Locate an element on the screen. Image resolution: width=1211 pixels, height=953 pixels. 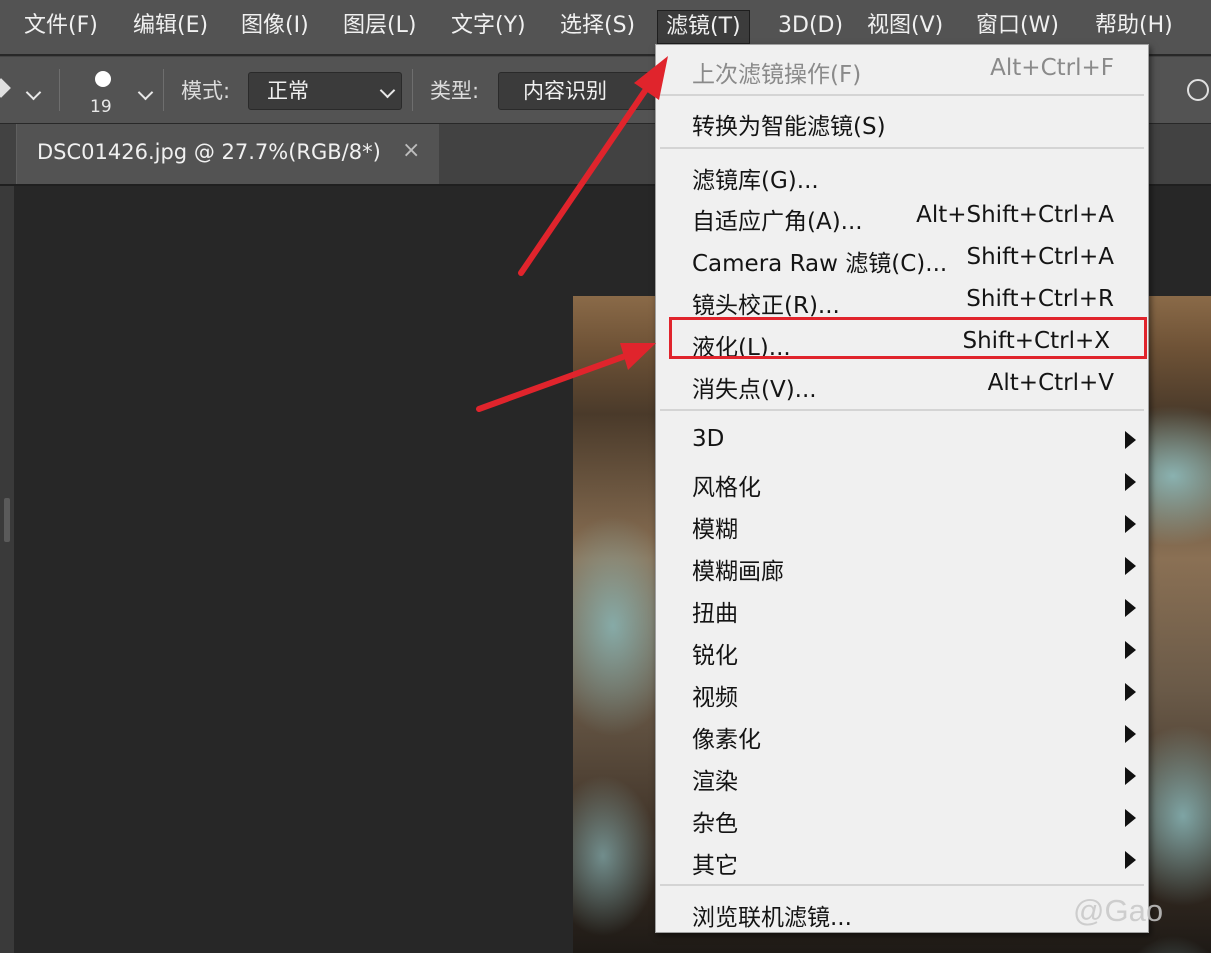
type-select: 内容识别 is located at coordinates (578, 91).